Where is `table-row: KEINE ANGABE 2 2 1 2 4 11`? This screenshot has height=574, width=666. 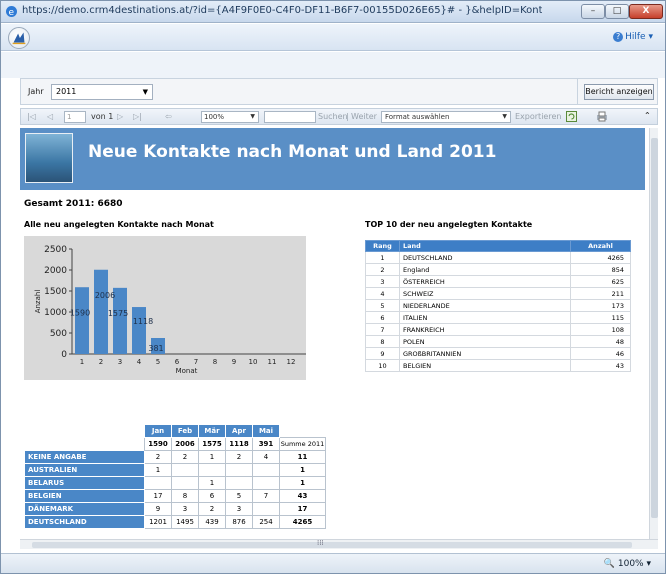 table-row: KEINE ANGABE 2 2 1 2 4 11 is located at coordinates (175, 457).